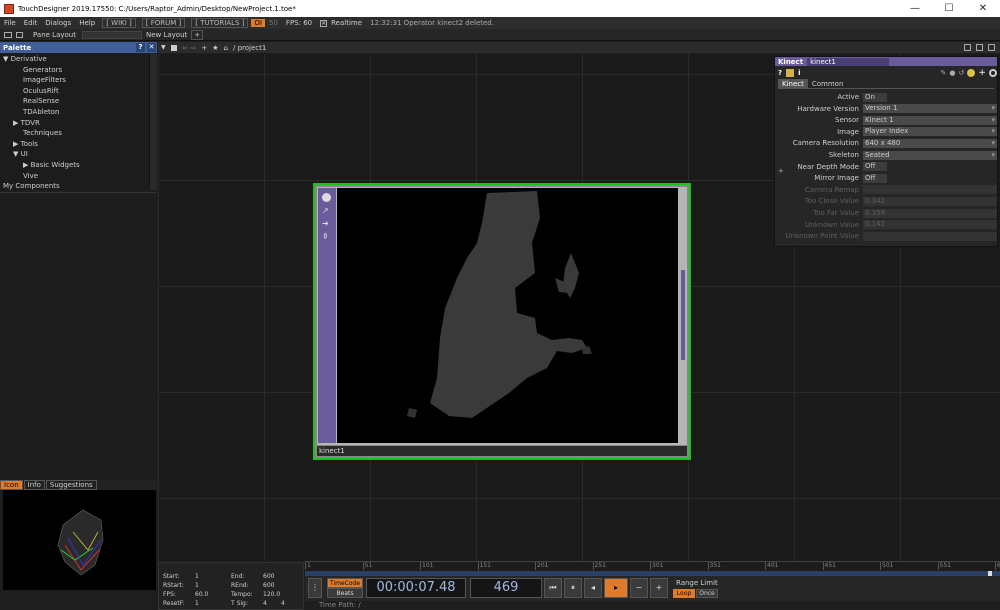 This screenshot has height=610, width=1000. Describe the element at coordinates (573, 588) in the screenshot. I see `pause-icon: ⏸` at that location.